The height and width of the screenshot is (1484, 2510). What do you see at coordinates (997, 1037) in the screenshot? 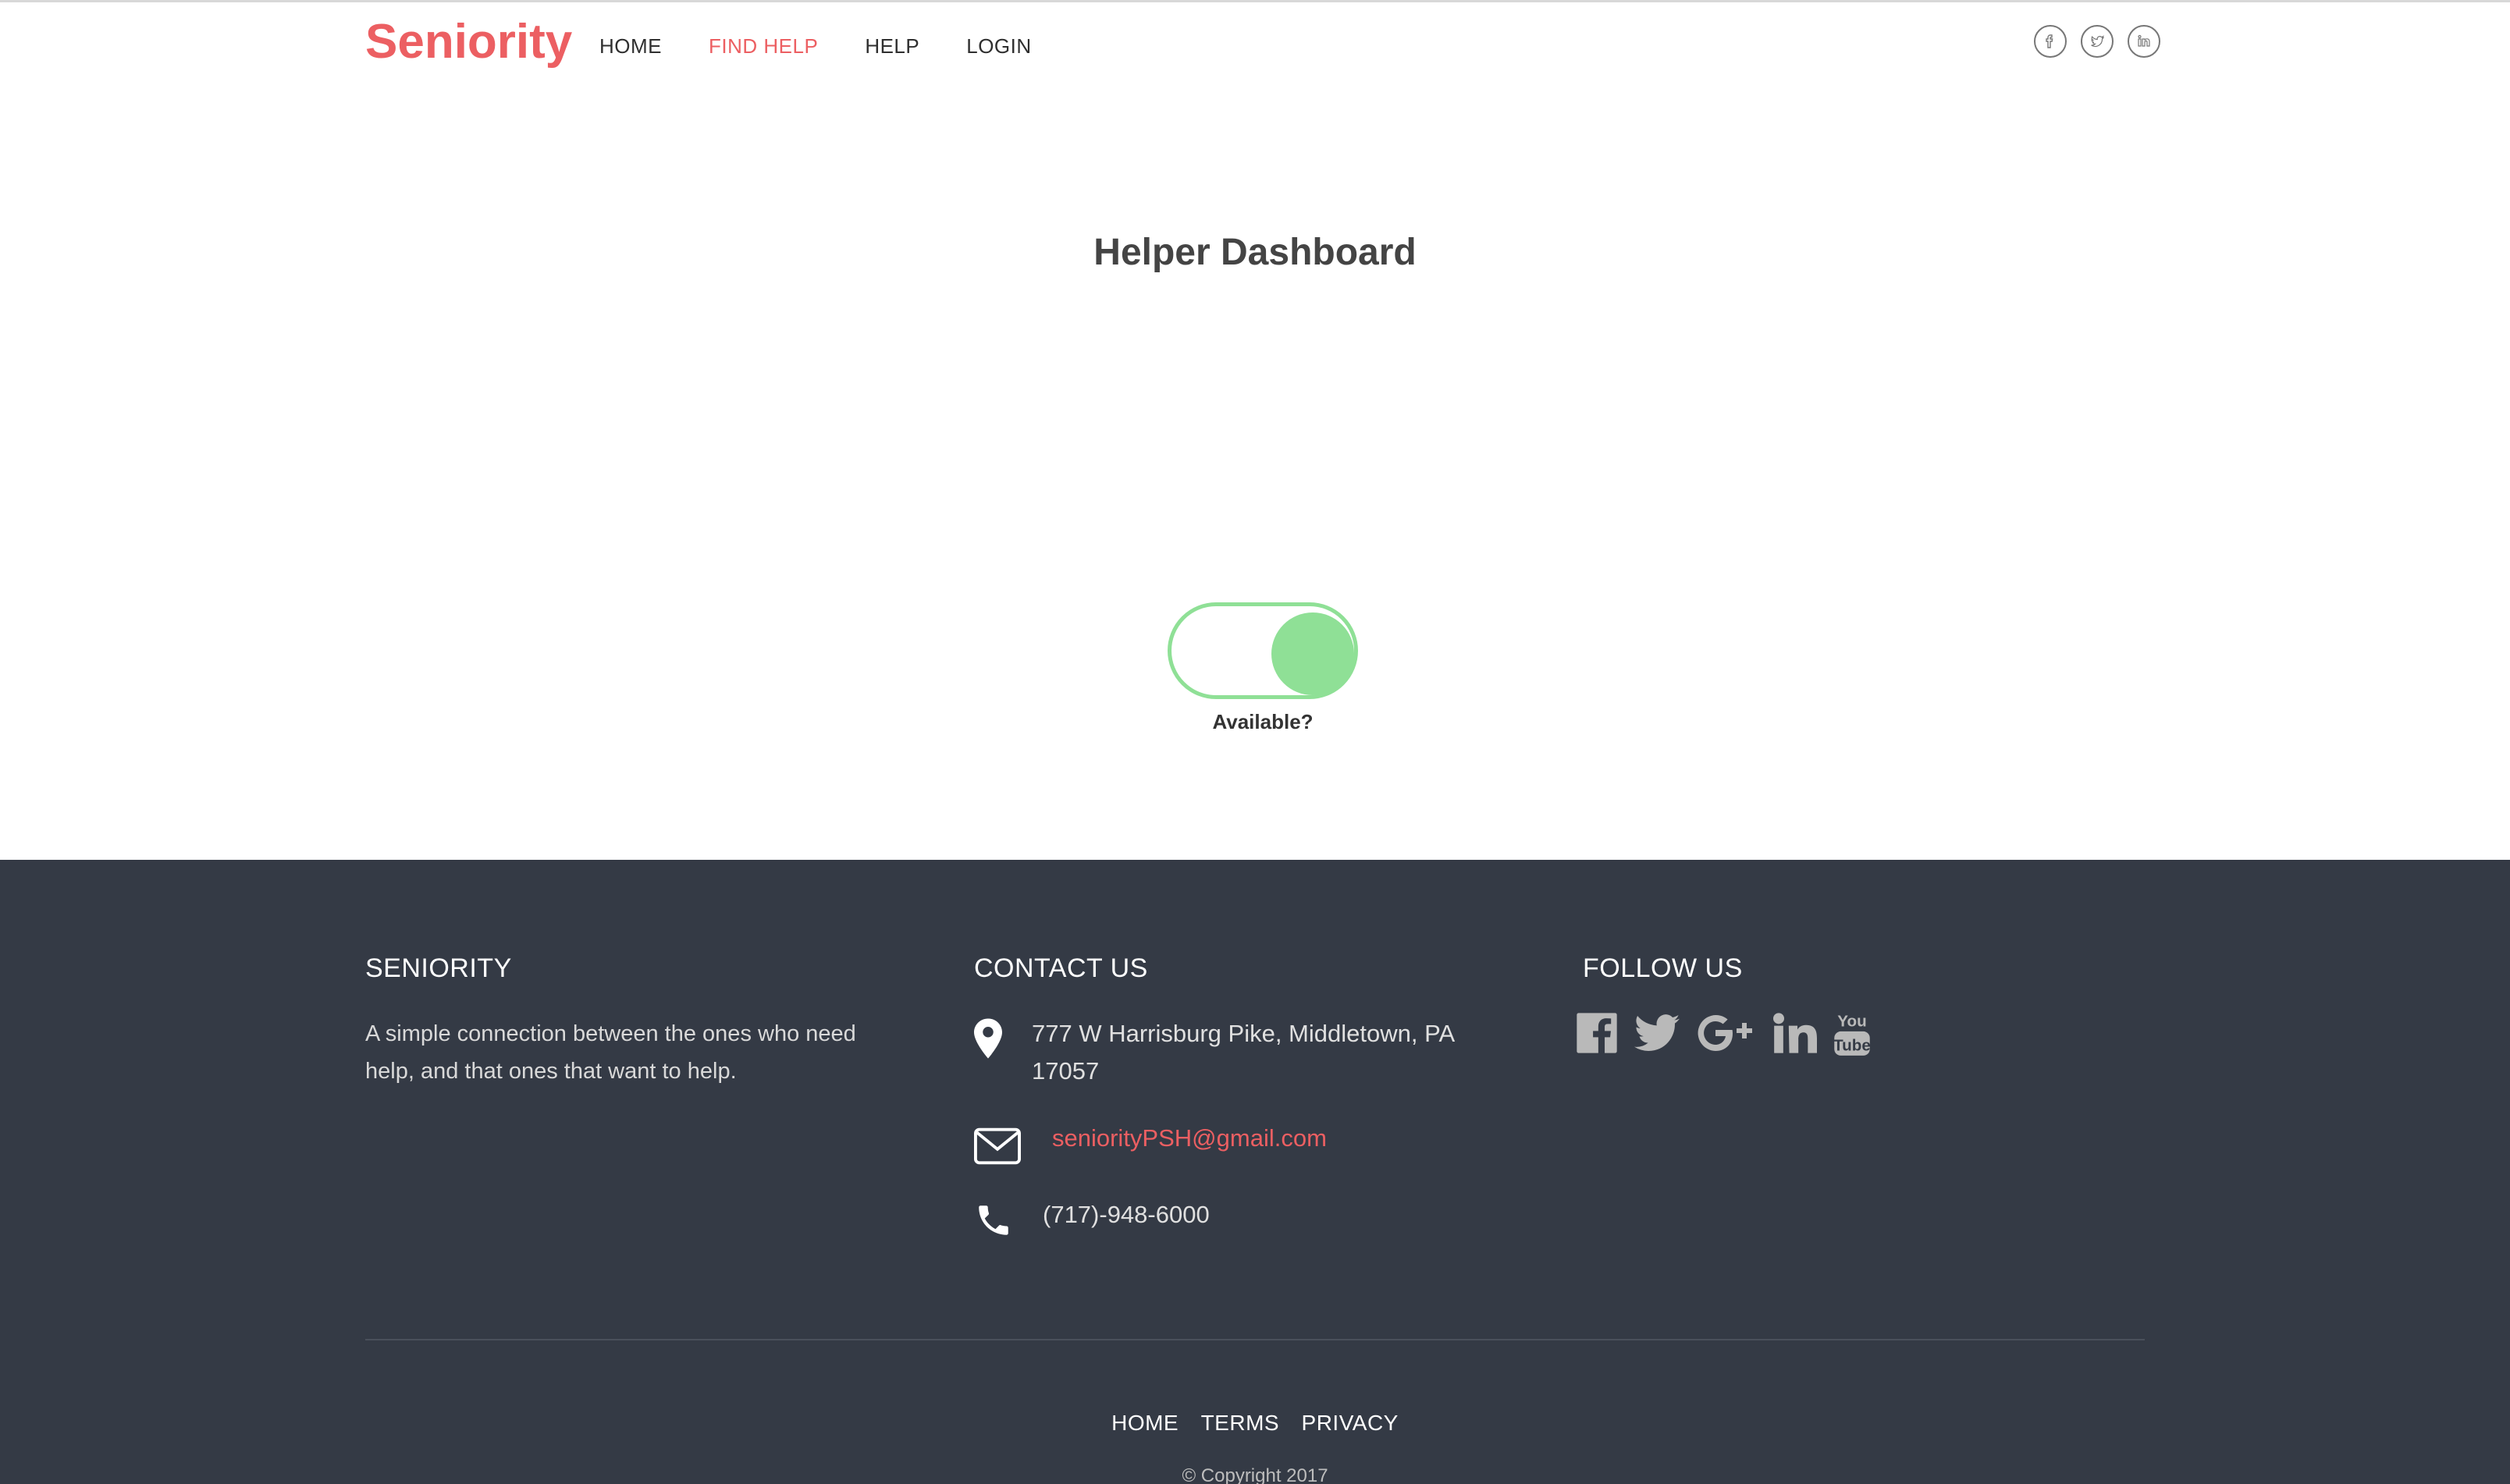
I see `map-pin-icon` at bounding box center [997, 1037].